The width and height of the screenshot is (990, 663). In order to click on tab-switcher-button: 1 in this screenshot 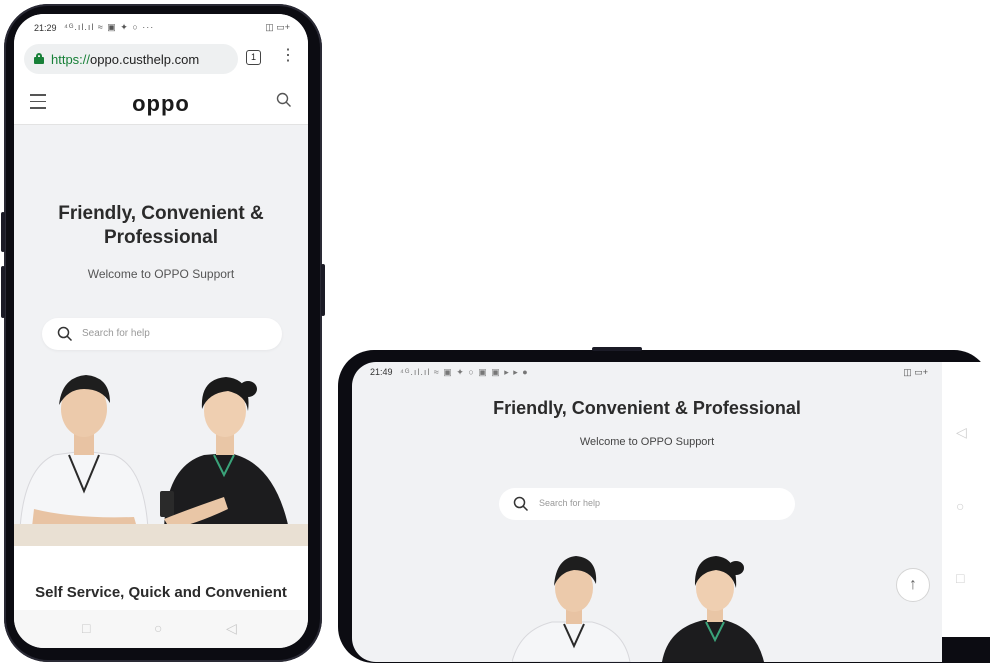, I will do `click(253, 57)`.